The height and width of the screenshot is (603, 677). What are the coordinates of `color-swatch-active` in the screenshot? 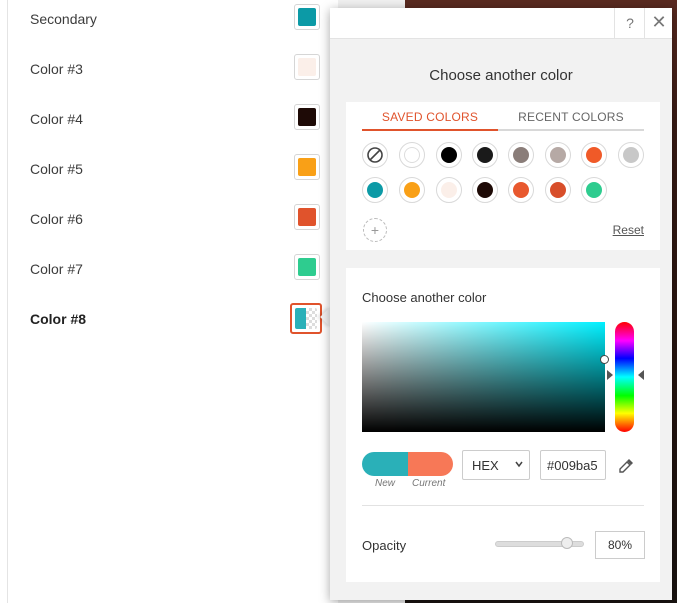 It's located at (306, 318).